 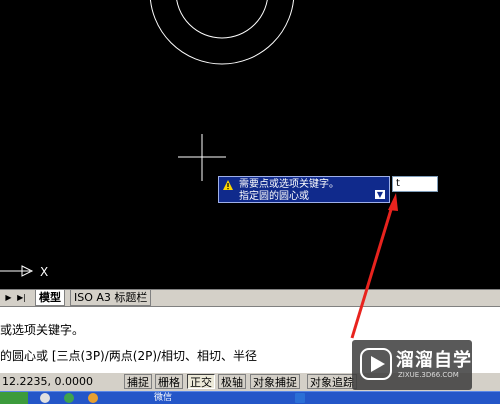 I want to click on command-prompt-line: 的圆心或 [三点(3P)/两点(2P)/相切、相切、半径, so click(x=129, y=356).